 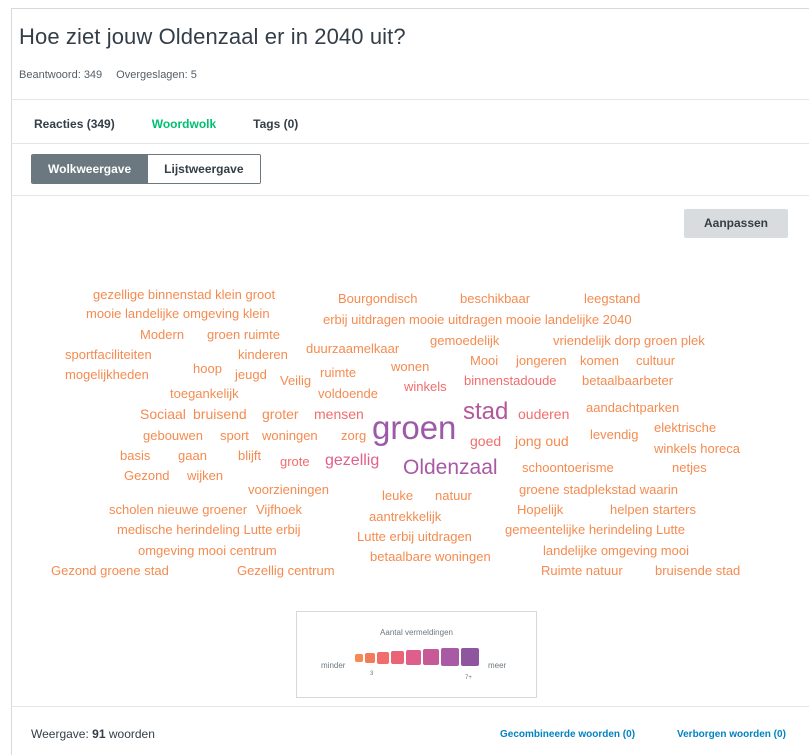 I want to click on cloud-word: elektrische, so click(x=685, y=427).